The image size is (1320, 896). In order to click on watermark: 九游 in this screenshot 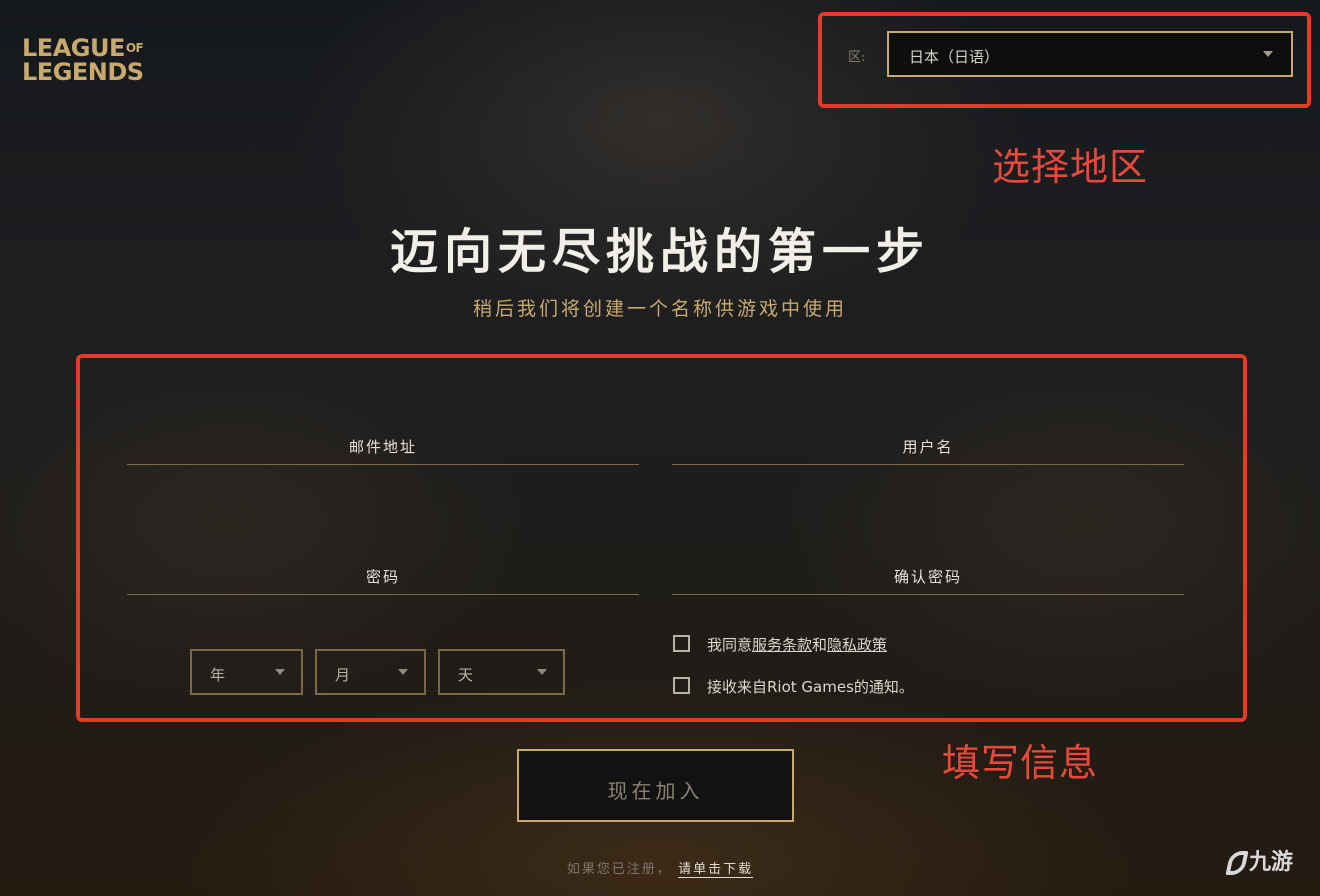, I will do `click(1259, 860)`.